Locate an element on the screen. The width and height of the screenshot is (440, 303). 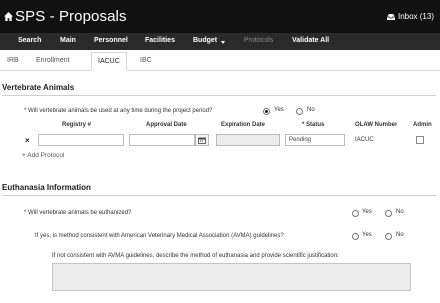
avma-yes-radio is located at coordinates (355, 236).